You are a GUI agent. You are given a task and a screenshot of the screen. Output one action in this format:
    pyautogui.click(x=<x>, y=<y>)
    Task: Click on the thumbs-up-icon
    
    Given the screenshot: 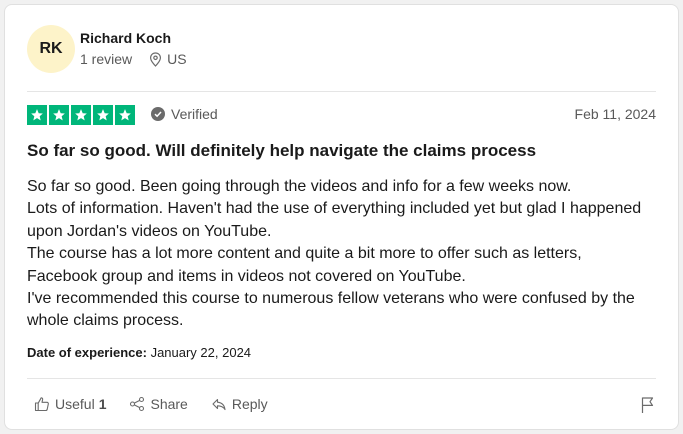 What is the action you would take?
    pyautogui.click(x=41, y=404)
    